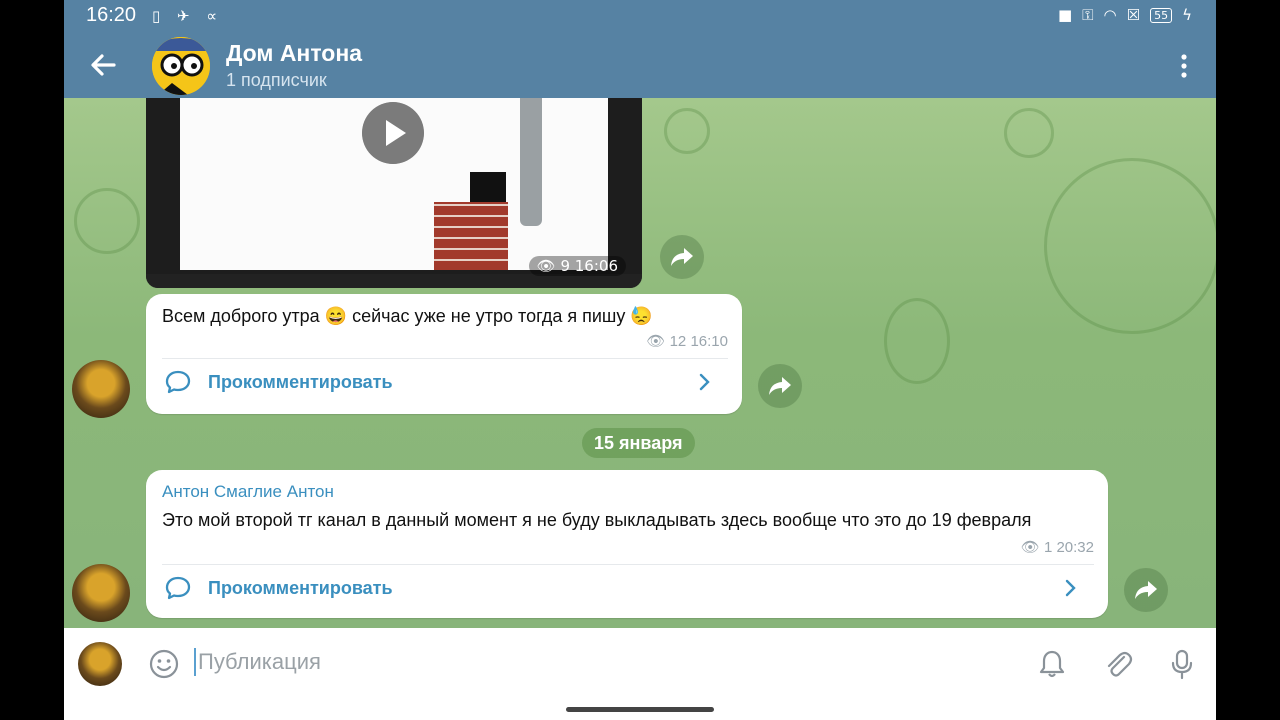 This screenshot has height=720, width=1280. Describe the element at coordinates (1187, 15) in the screenshot. I see `charging-icon: ϟ` at that location.